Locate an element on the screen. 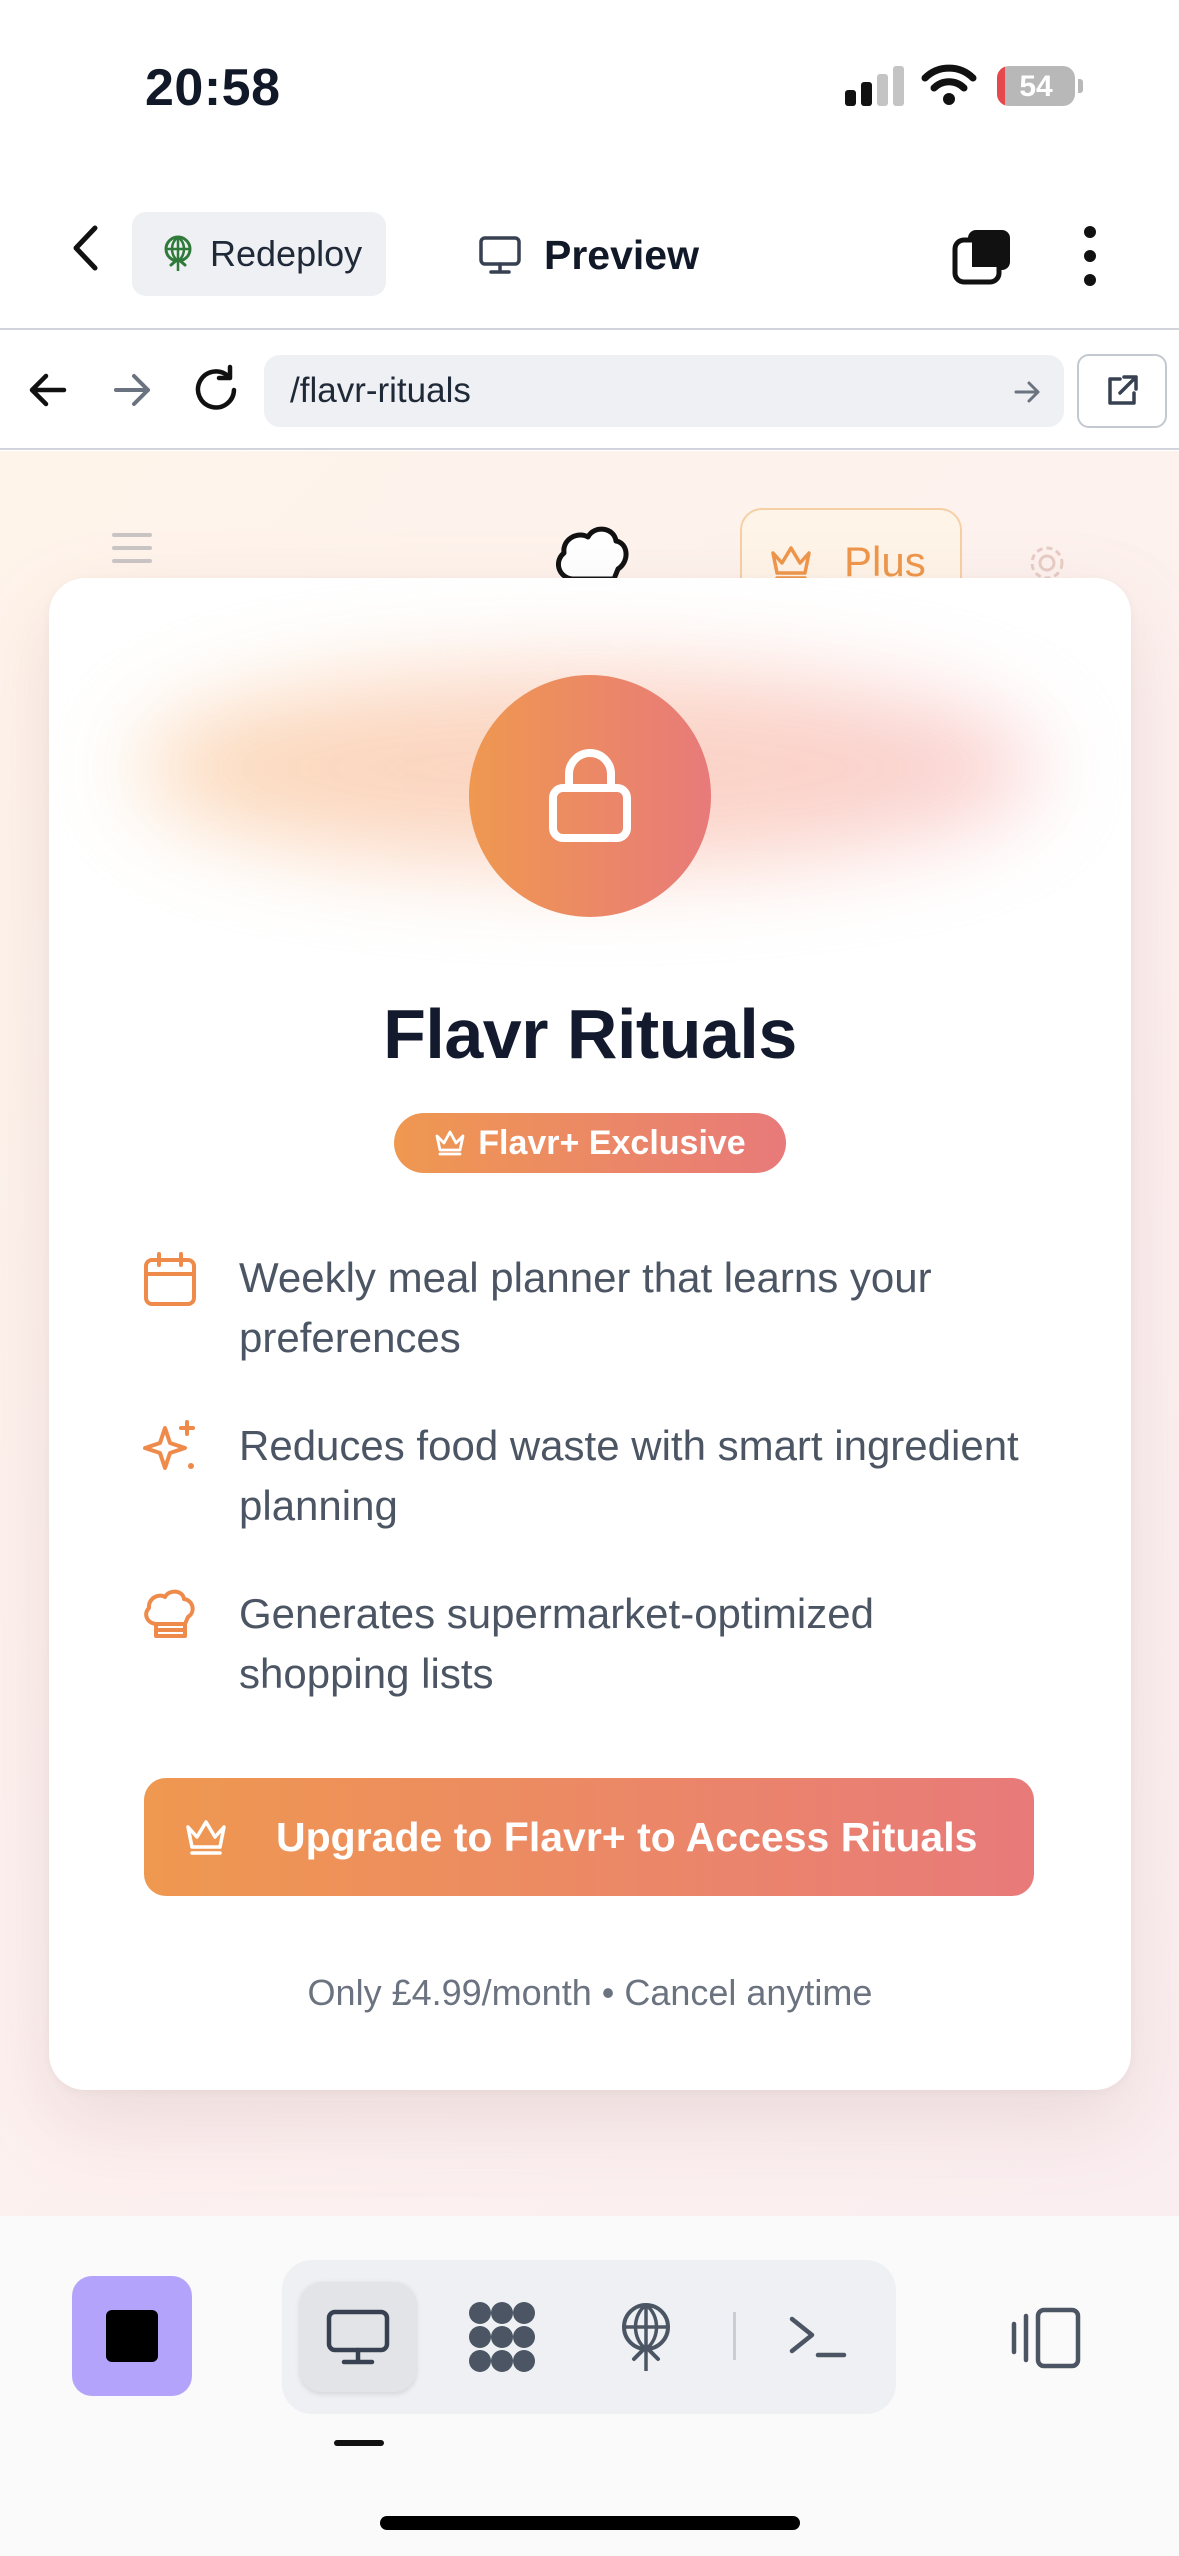  signal-icon is located at coordinates (875, 86).